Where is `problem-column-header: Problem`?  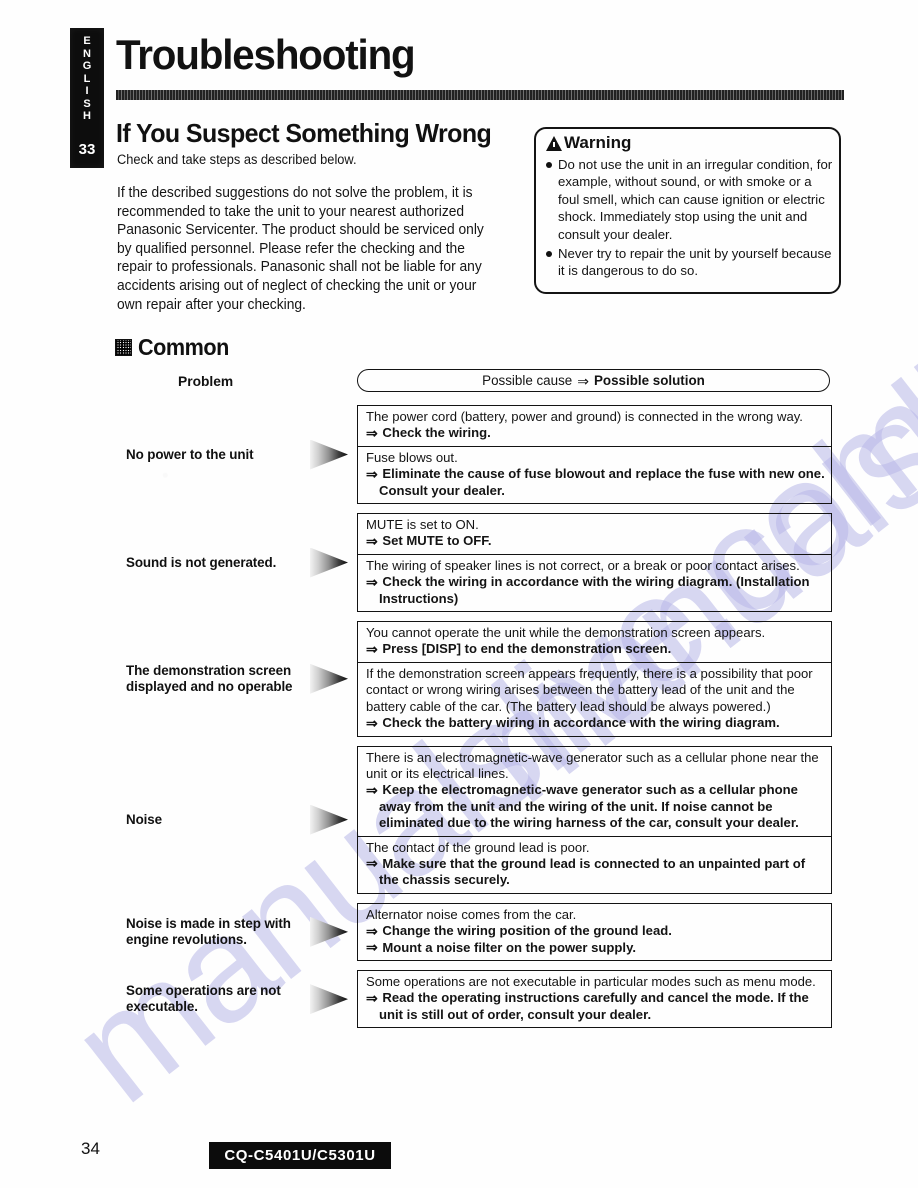 problem-column-header: Problem is located at coordinates (206, 381).